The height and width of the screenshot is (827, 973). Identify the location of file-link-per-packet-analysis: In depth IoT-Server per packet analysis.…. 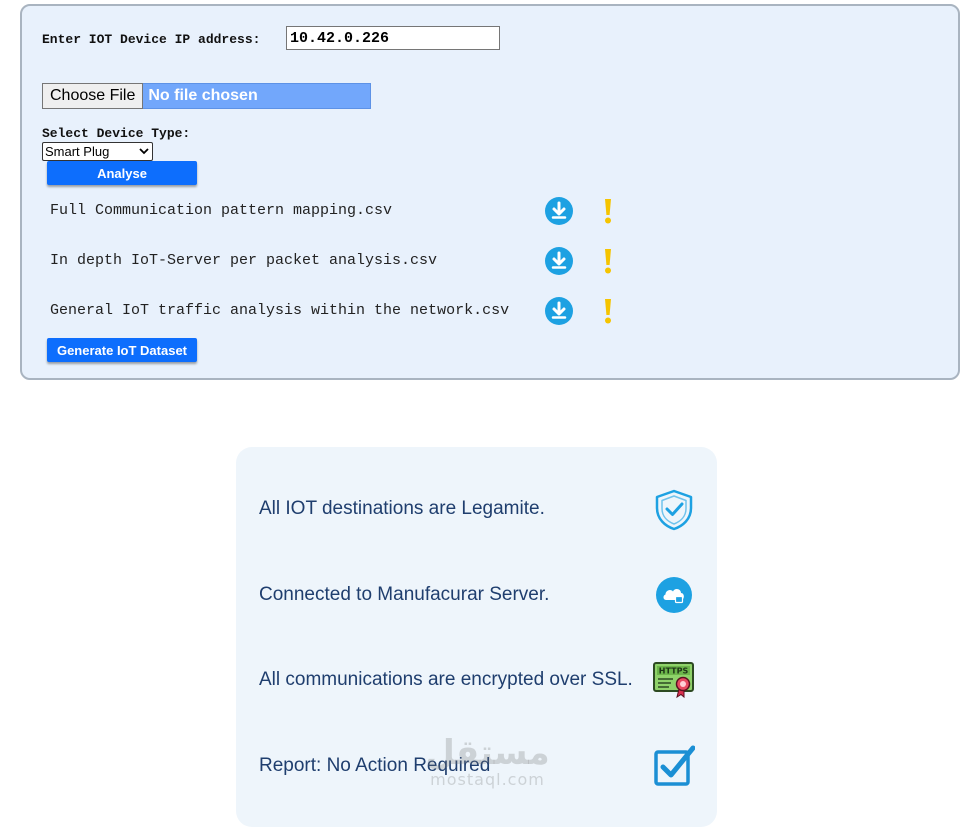
(243, 260).